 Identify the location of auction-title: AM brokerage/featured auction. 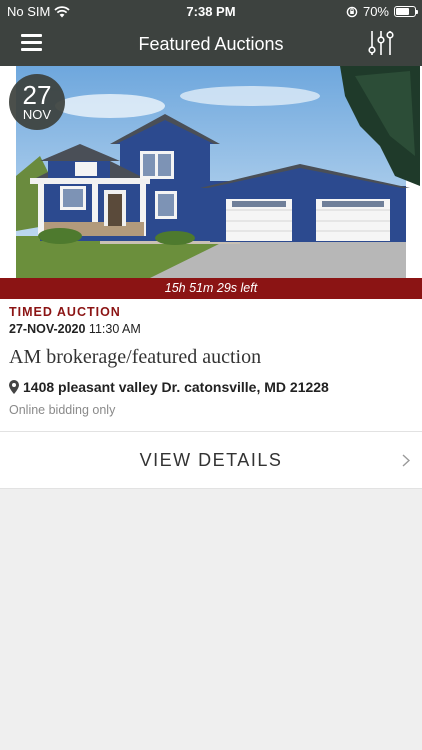
(135, 357).